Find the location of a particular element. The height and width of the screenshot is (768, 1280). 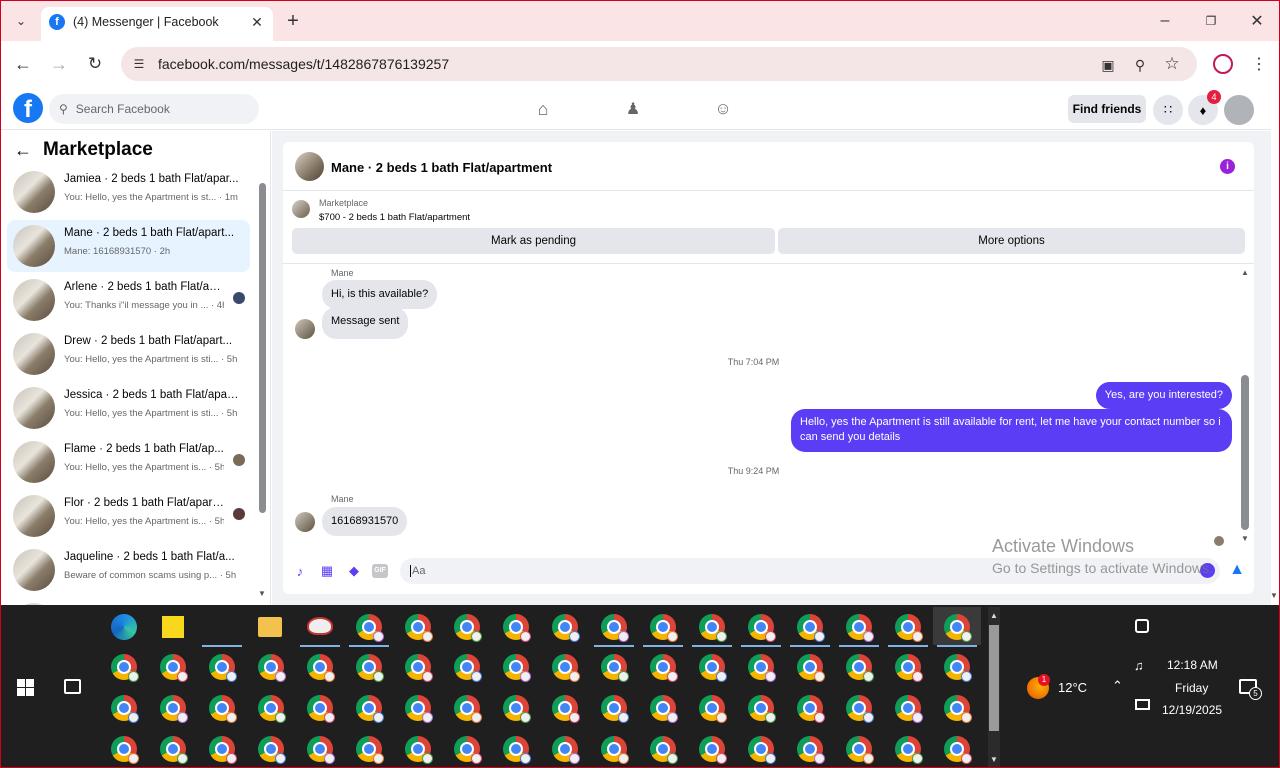

site-info-icon: ☰ is located at coordinates (139, 64).